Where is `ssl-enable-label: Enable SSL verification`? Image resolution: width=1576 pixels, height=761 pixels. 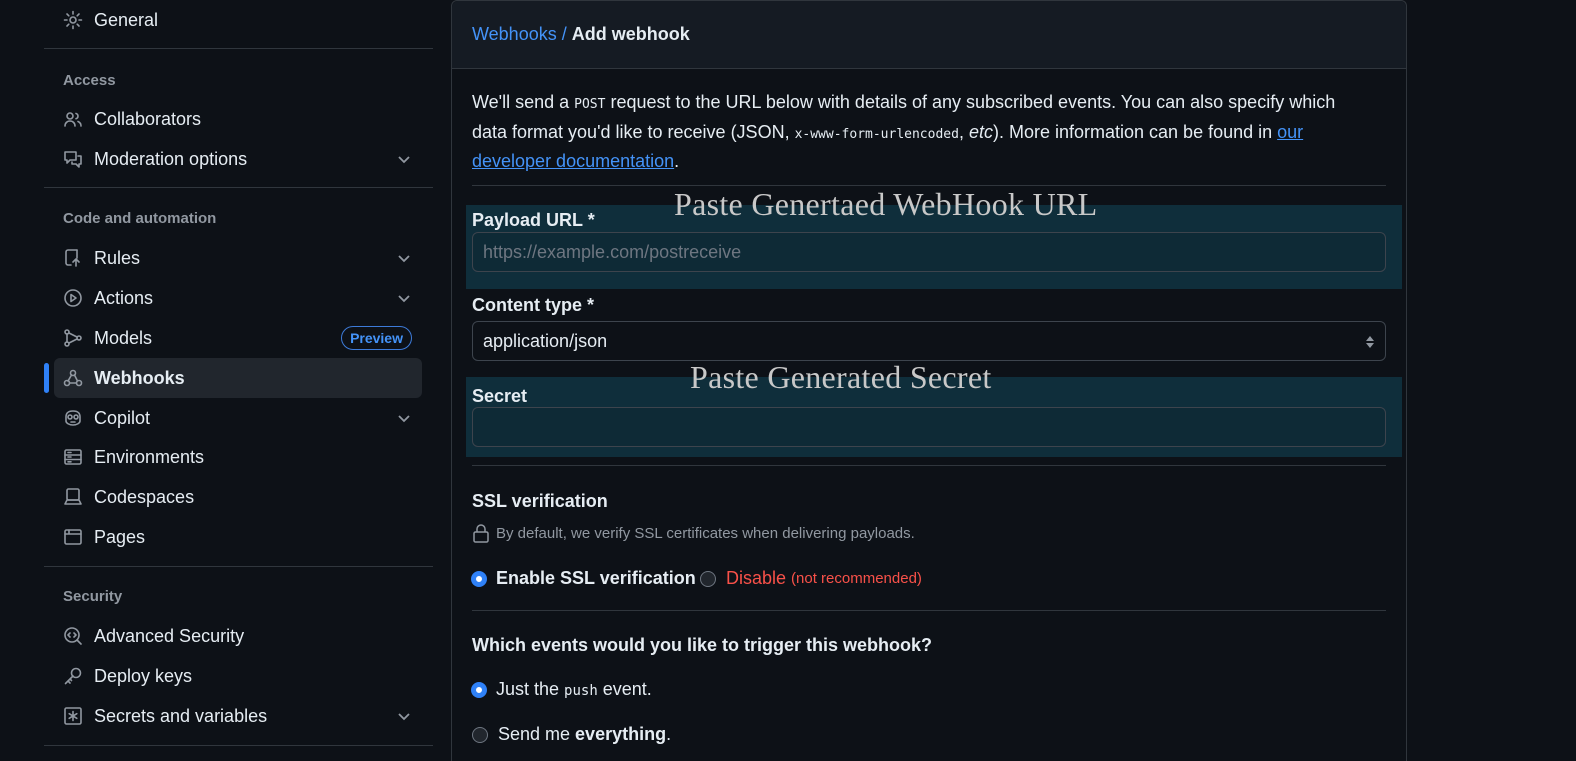
ssl-enable-label: Enable SSL verification is located at coordinates (596, 578).